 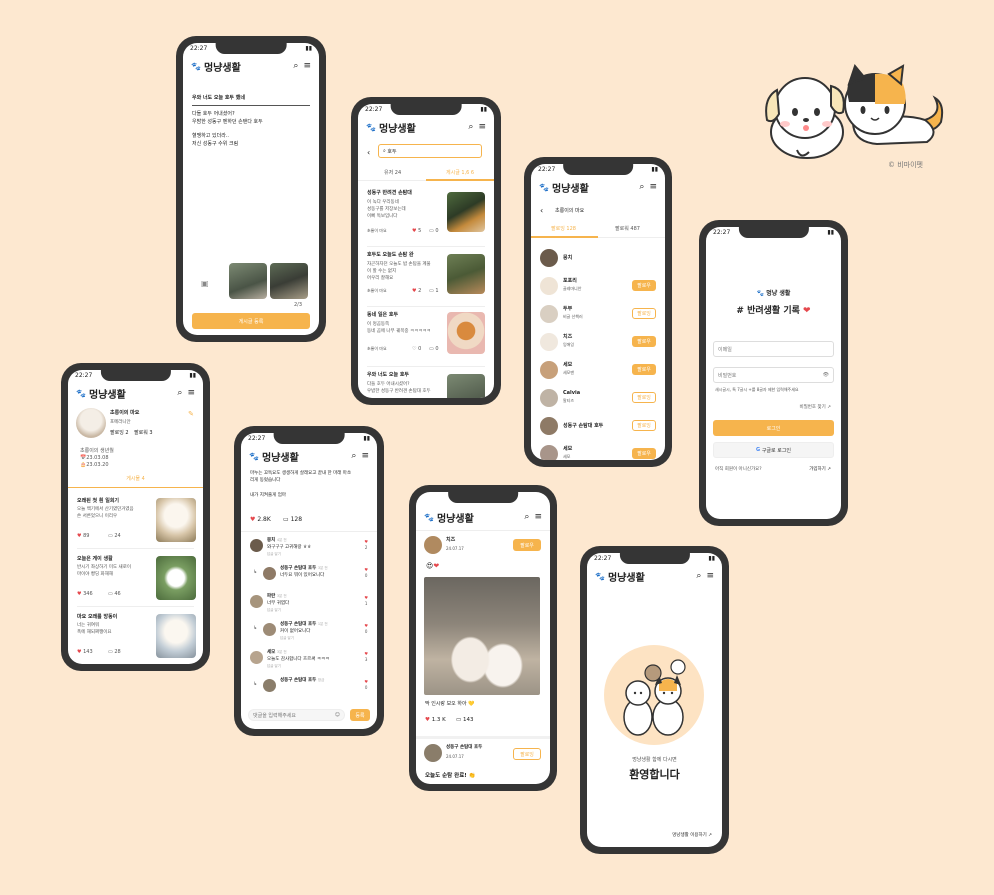 What do you see at coordinates (627, 230) in the screenshot?
I see `tab-followers: 팔로워 487` at bounding box center [627, 230].